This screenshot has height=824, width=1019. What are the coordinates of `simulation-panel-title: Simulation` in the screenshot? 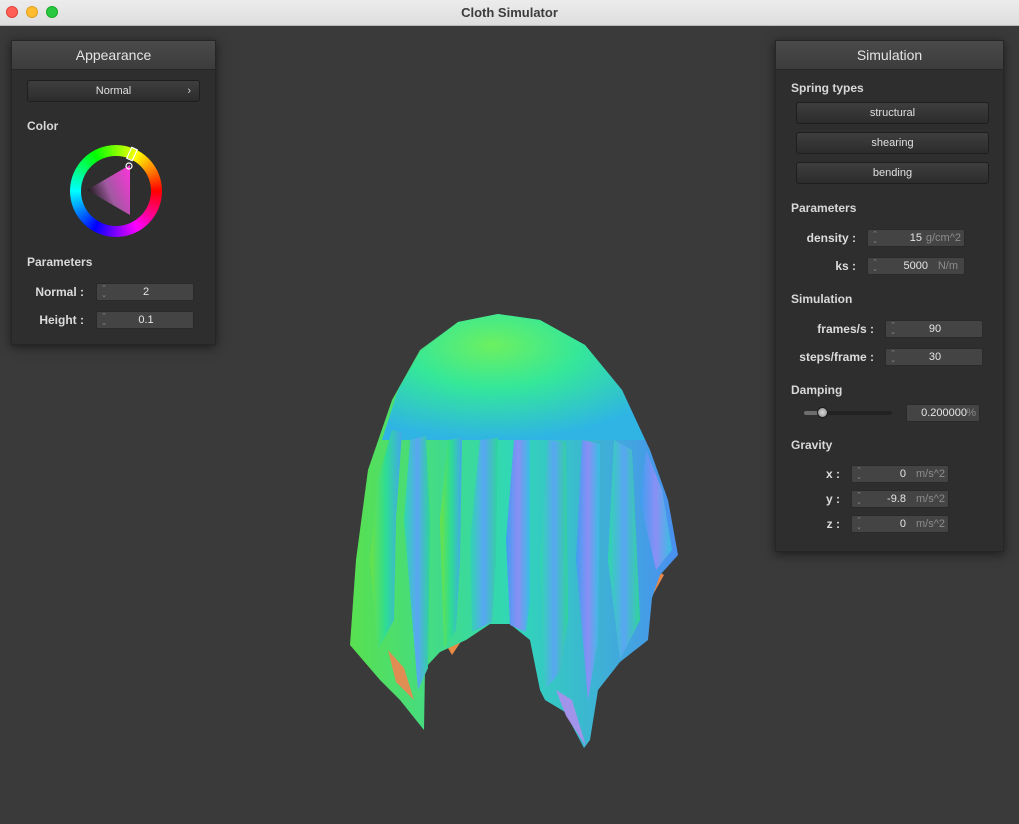 It's located at (889, 55).